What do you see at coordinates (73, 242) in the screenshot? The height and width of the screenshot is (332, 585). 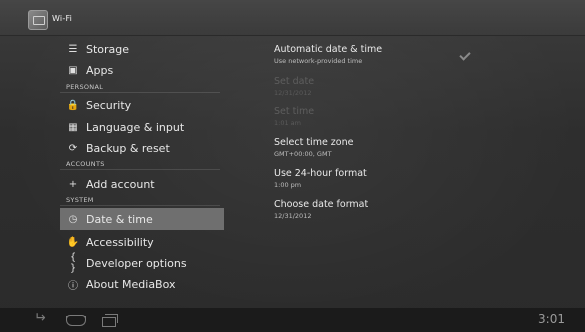 I see `hand-icon: ✋` at bounding box center [73, 242].